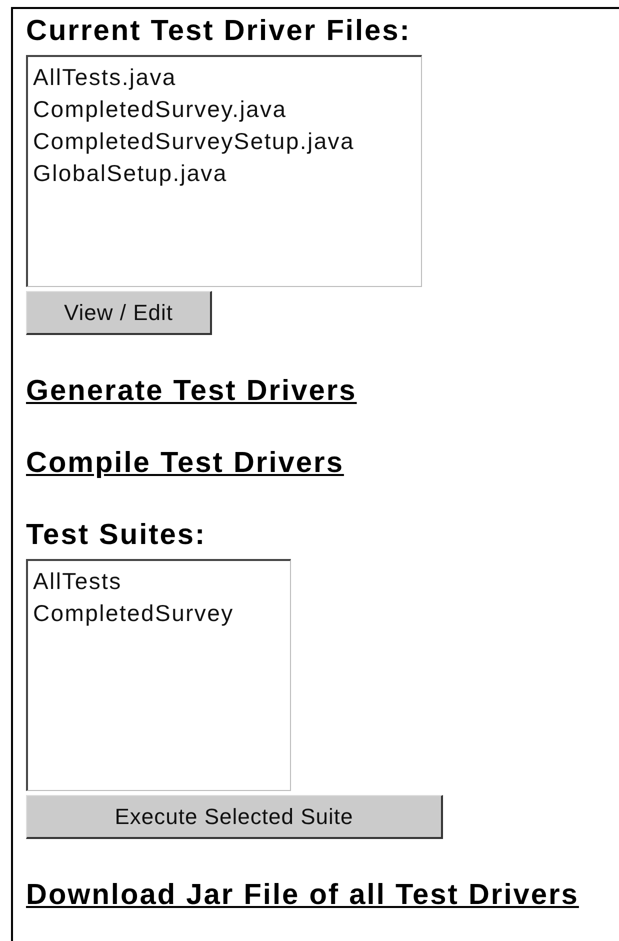  Describe the element at coordinates (302, 895) in the screenshot. I see `action-link: Download Jar File of all Test Drivers` at that location.